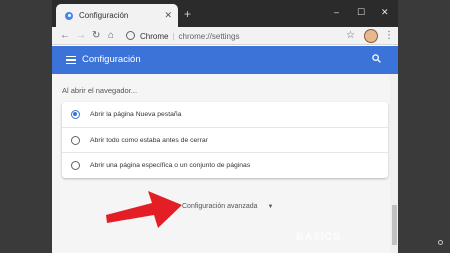 The height and width of the screenshot is (253, 450). I want to click on watermark-logo-icon, so click(440, 242).